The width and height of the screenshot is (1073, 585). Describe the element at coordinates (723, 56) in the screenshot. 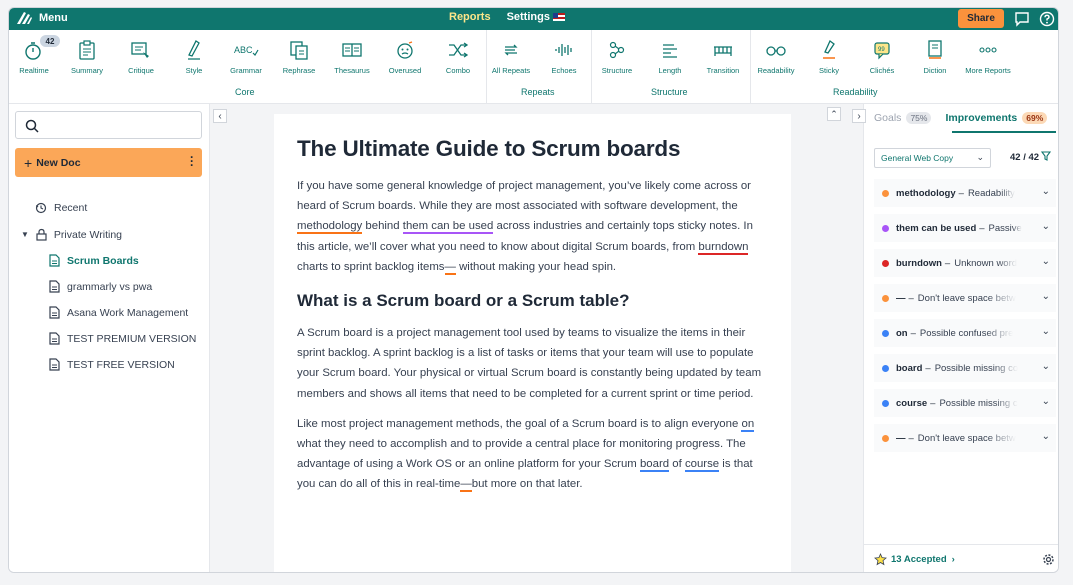

I see `transition-tool: Transition` at that location.